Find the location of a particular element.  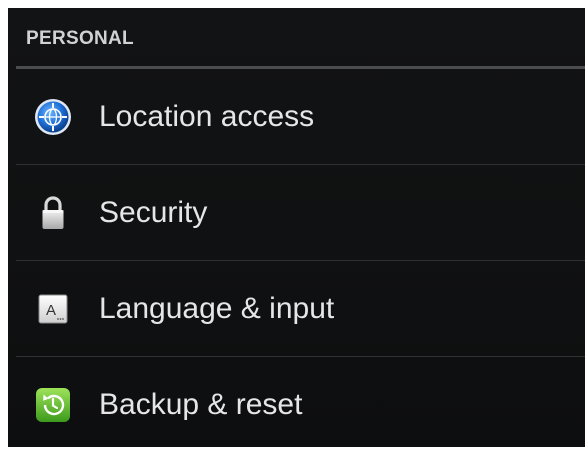

backup-restore-icon is located at coordinates (53, 405).